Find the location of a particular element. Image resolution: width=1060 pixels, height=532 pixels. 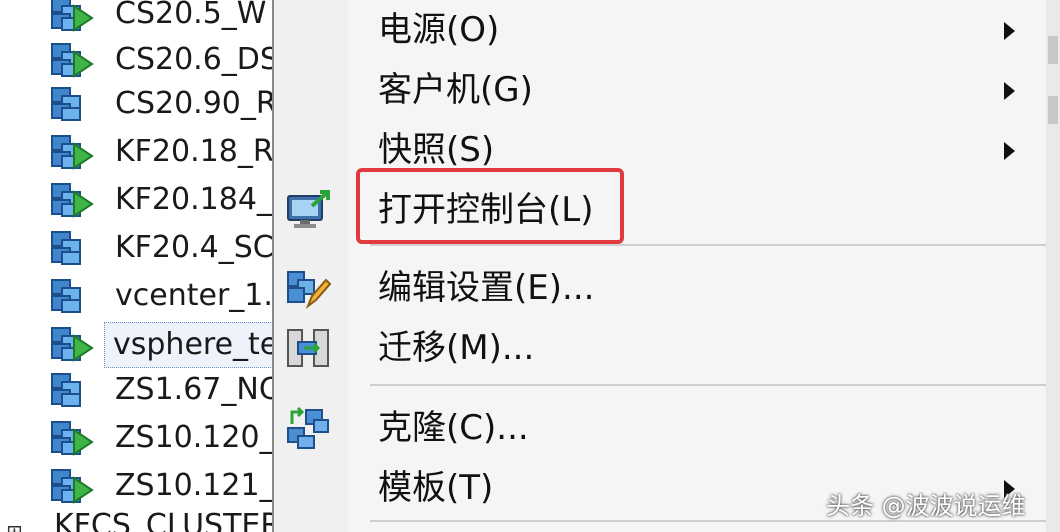

tree-item-vm: KF20.18_R is located at coordinates (136, 152).